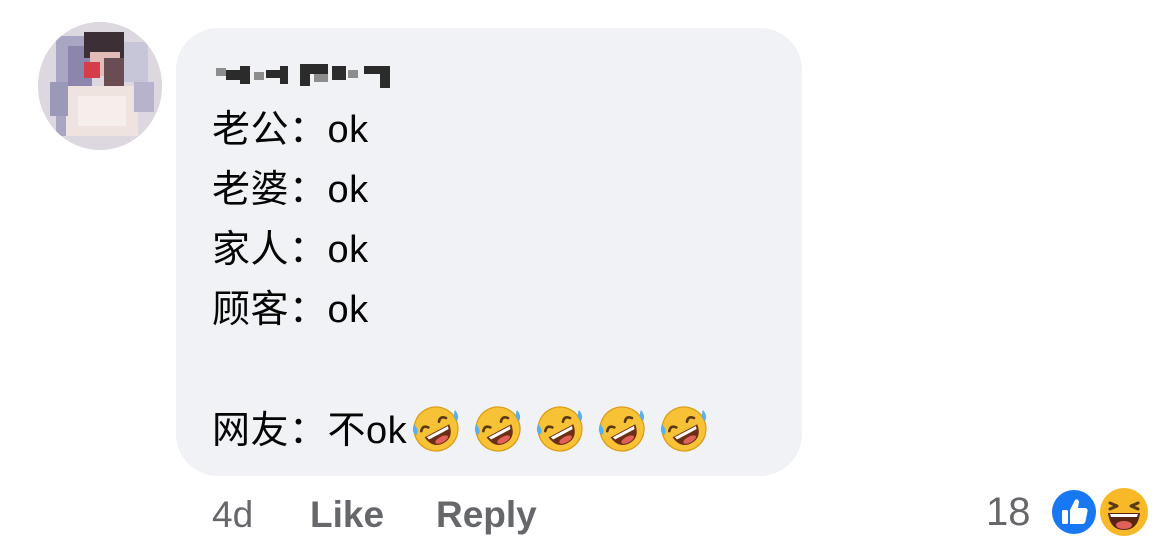 This screenshot has height=552, width=1170. I want to click on comment-line: 家人：ok, so click(290, 250).